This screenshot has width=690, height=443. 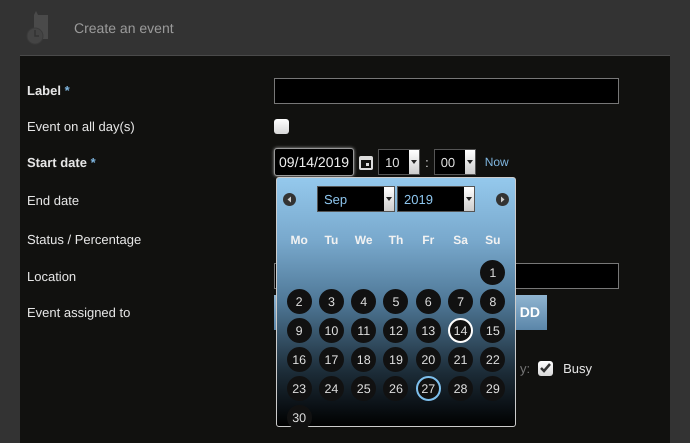 I want to click on calendar-day: 9, so click(x=299, y=330).